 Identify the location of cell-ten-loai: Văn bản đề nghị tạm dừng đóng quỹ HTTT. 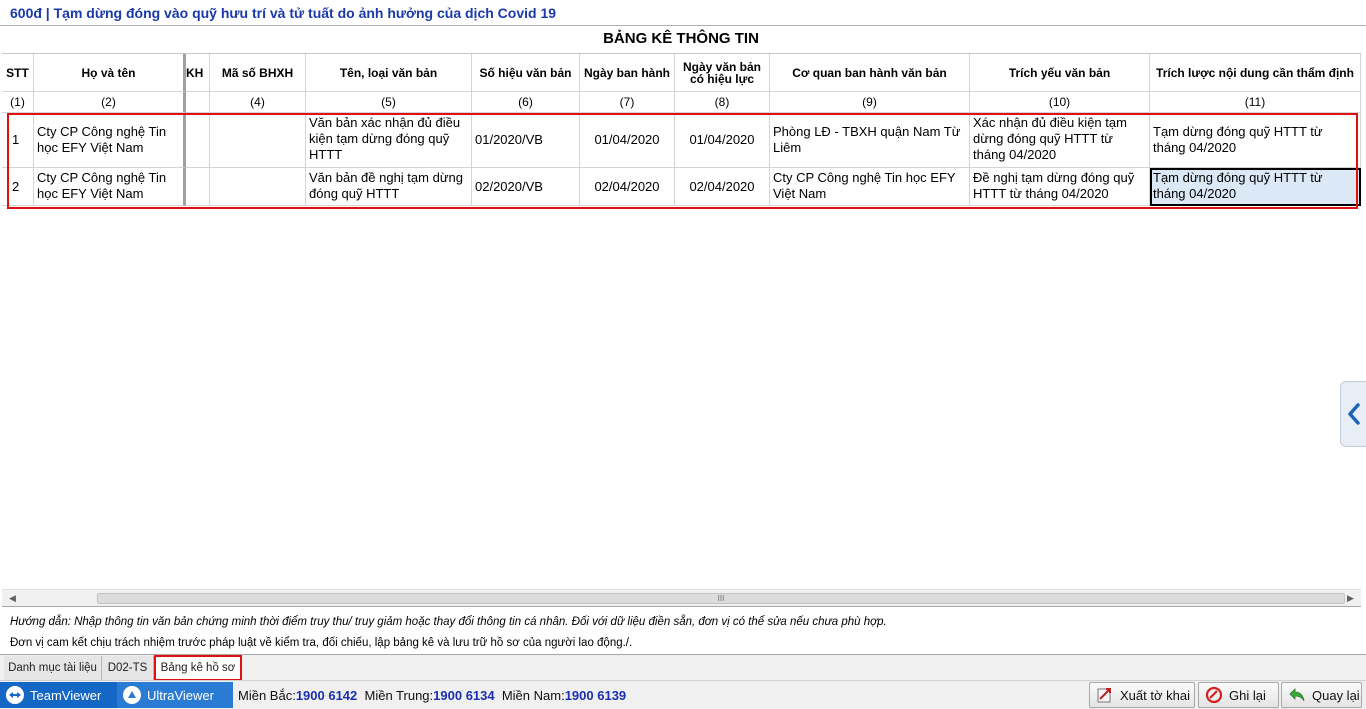
(389, 187).